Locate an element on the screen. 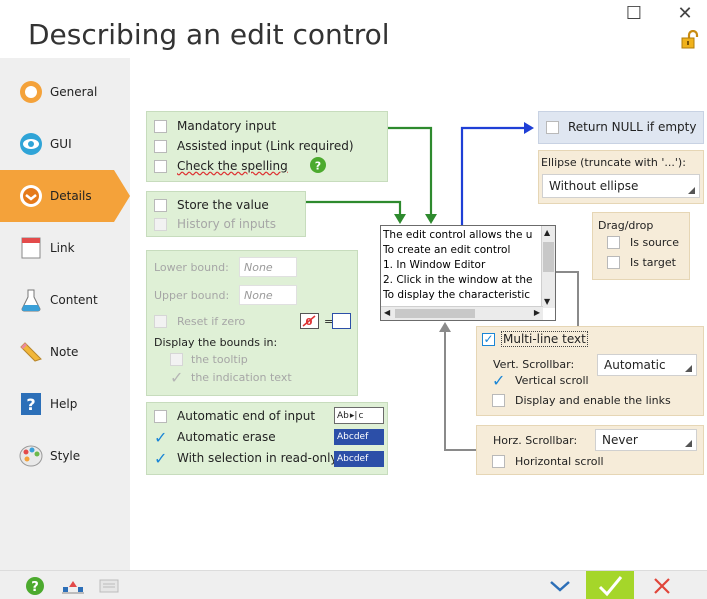 This screenshot has width=707, height=599. cancel-button is located at coordinates (662, 585).